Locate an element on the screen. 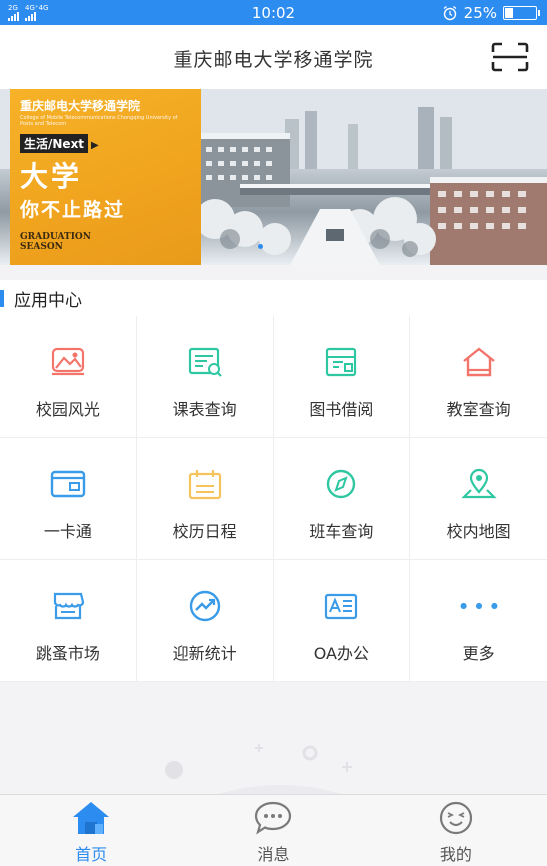 The image size is (547, 866). signal-indicators: 2G 4G⁺4G is located at coordinates (28, 12).